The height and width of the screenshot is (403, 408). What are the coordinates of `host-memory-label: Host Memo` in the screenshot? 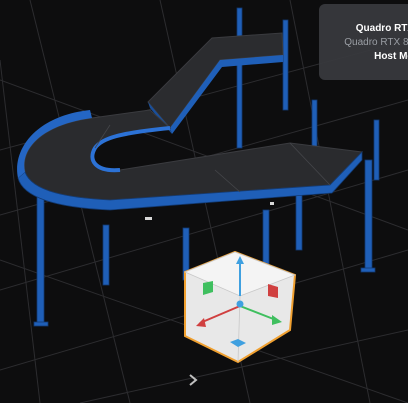 It's located at (391, 56).